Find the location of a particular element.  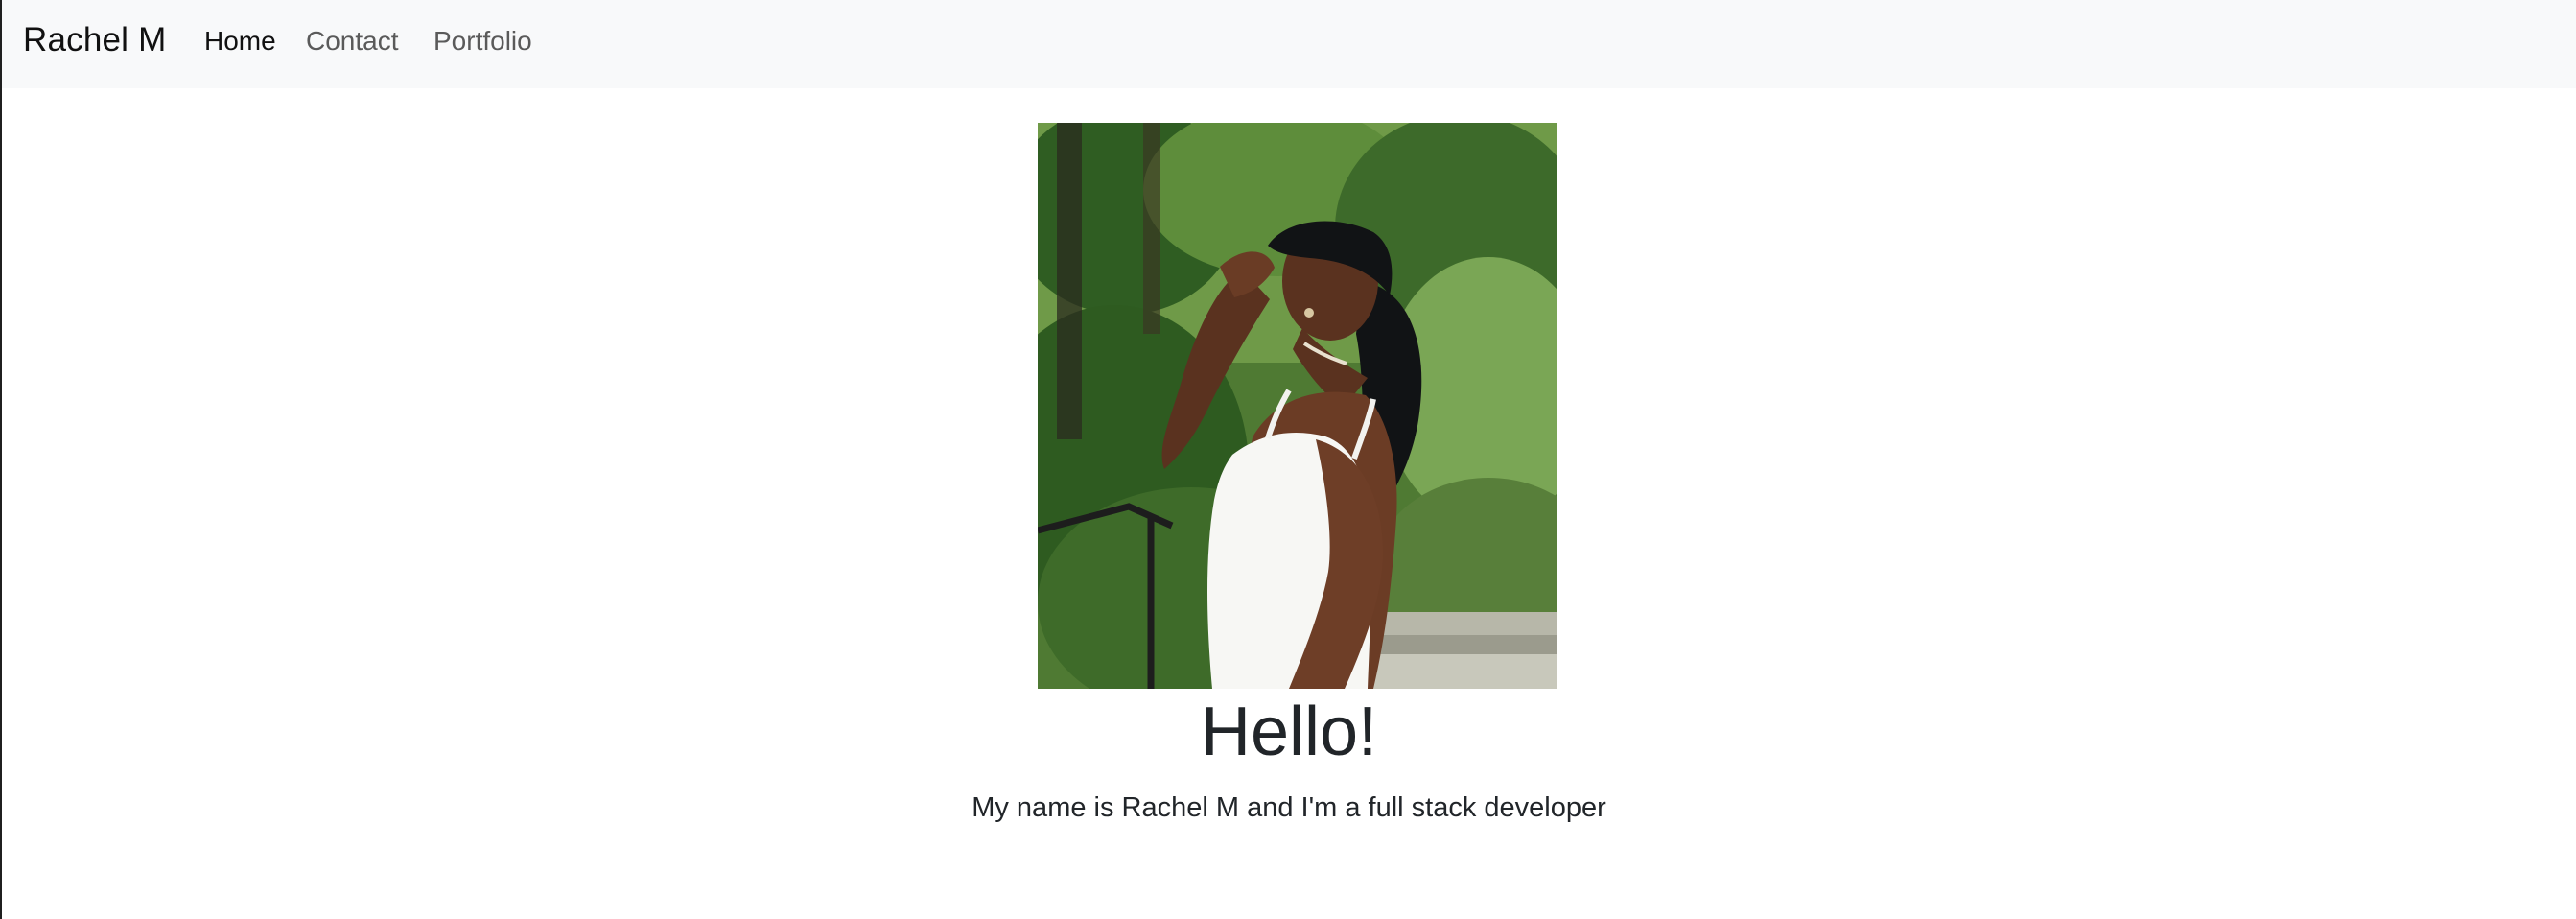

nav-link-home: Home is located at coordinates (240, 41).